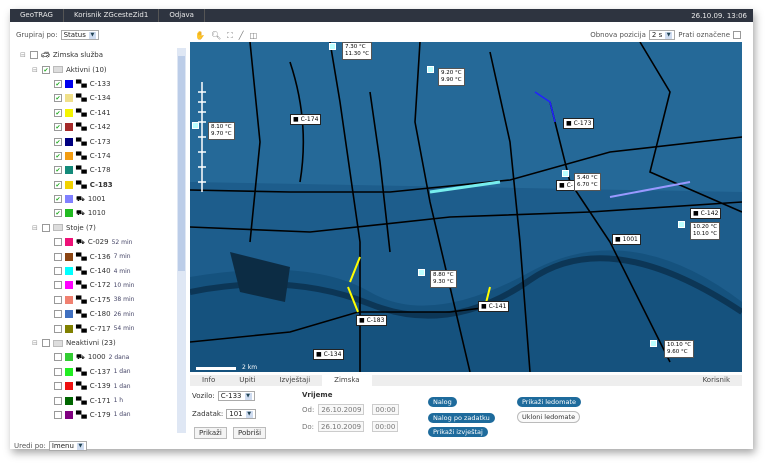 The height and width of the screenshot is (469, 768). What do you see at coordinates (442, 402) in the screenshot?
I see `order-button: Nalog` at bounding box center [442, 402].